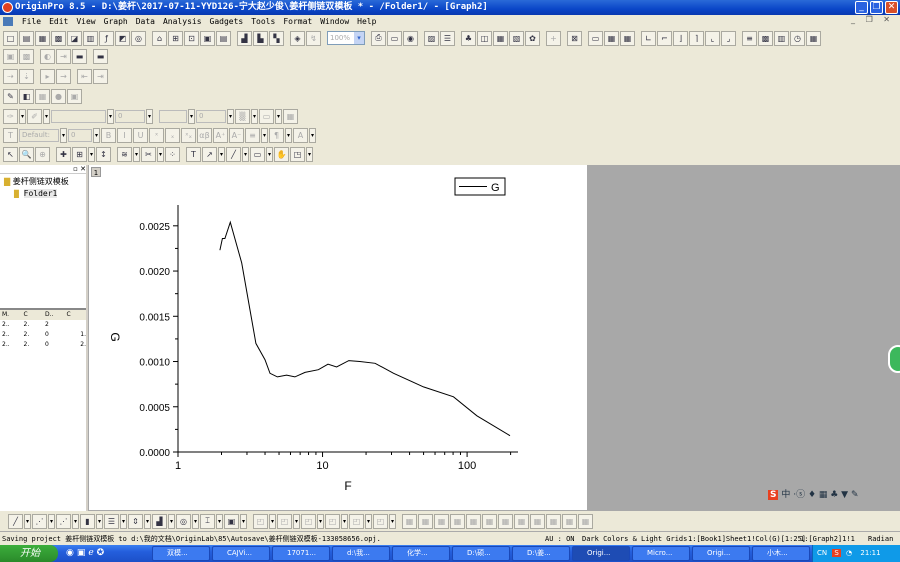 The height and width of the screenshot is (562, 900). What do you see at coordinates (822, 553) in the screenshot?
I see `language-indicator: CN` at bounding box center [822, 553].